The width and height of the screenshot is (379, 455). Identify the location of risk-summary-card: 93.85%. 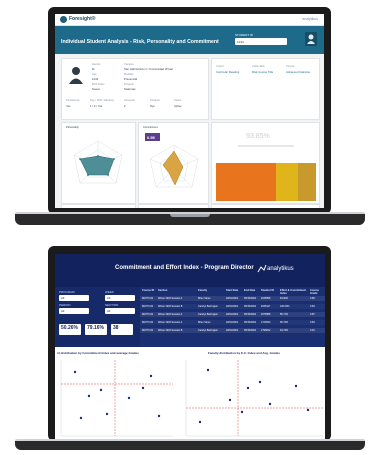
(265, 163).